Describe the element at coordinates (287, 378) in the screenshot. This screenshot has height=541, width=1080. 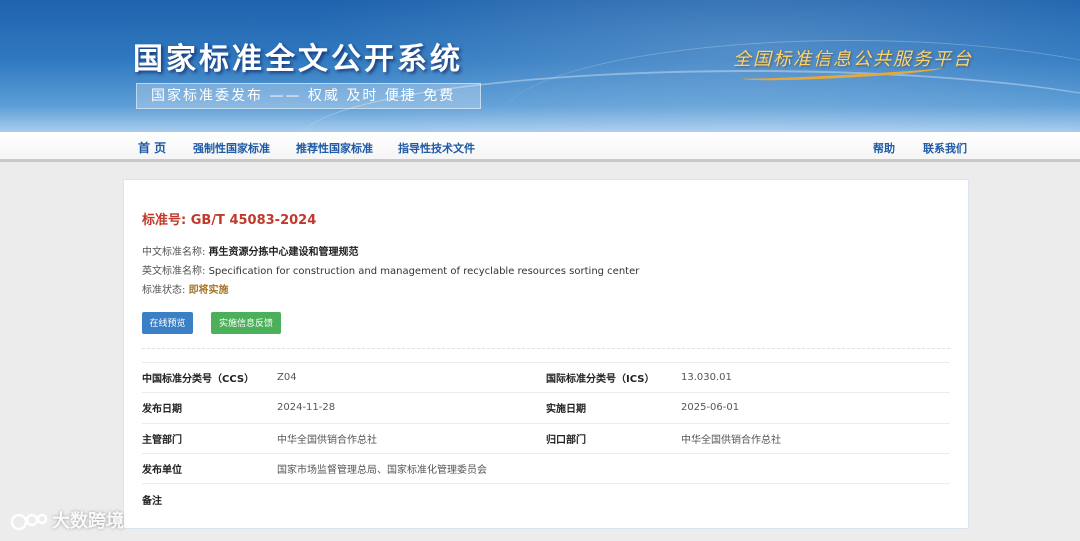
I see `meta-value: Z04` at that location.